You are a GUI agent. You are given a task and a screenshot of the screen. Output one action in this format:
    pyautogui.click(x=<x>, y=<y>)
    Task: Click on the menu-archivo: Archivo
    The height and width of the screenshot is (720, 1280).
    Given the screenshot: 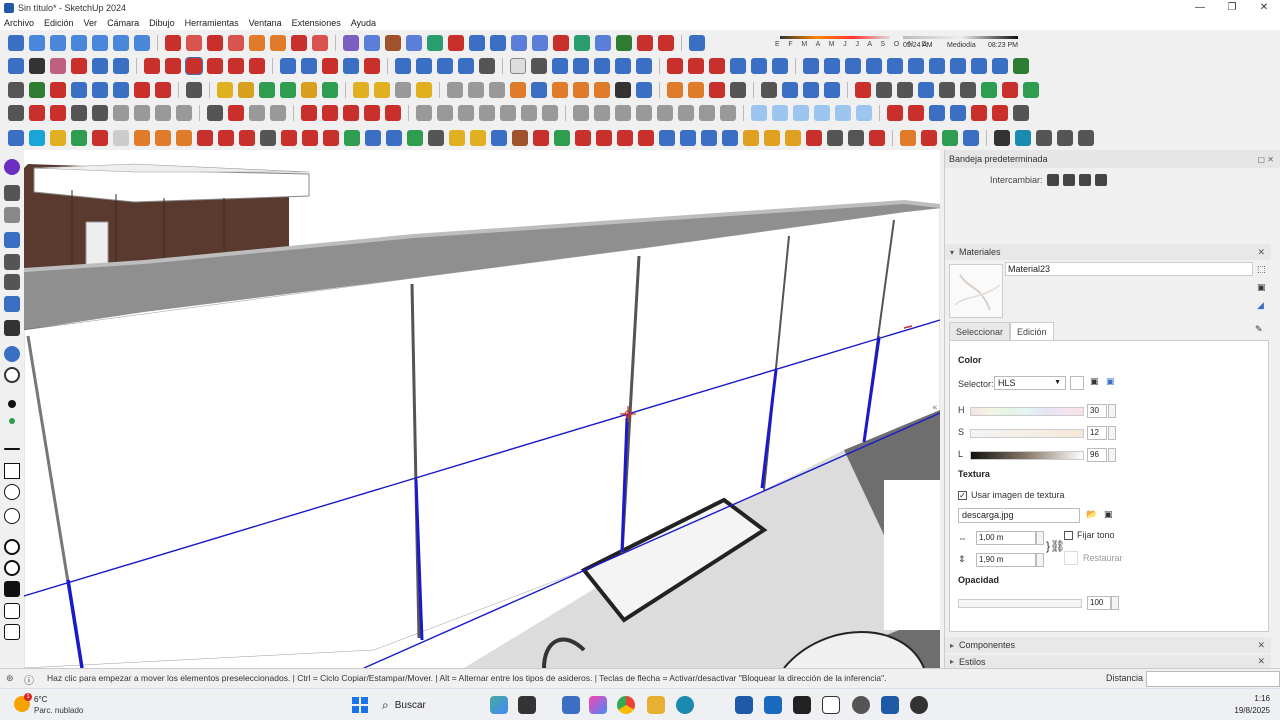 What is the action you would take?
    pyautogui.click(x=19, y=23)
    